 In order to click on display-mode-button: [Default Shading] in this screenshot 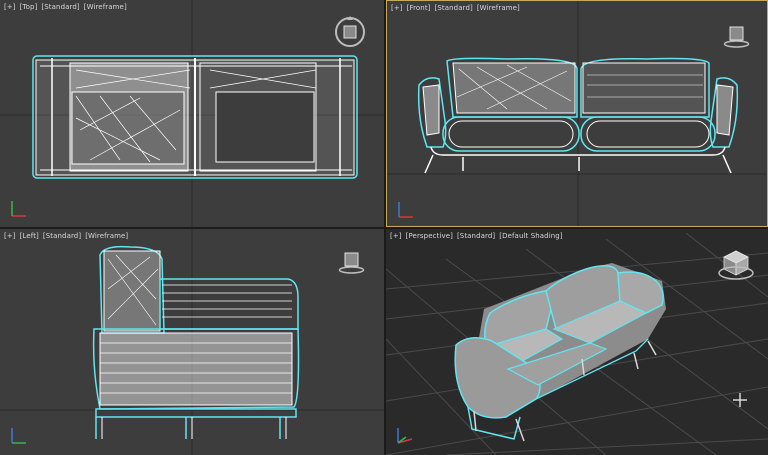, I will do `click(530, 236)`.